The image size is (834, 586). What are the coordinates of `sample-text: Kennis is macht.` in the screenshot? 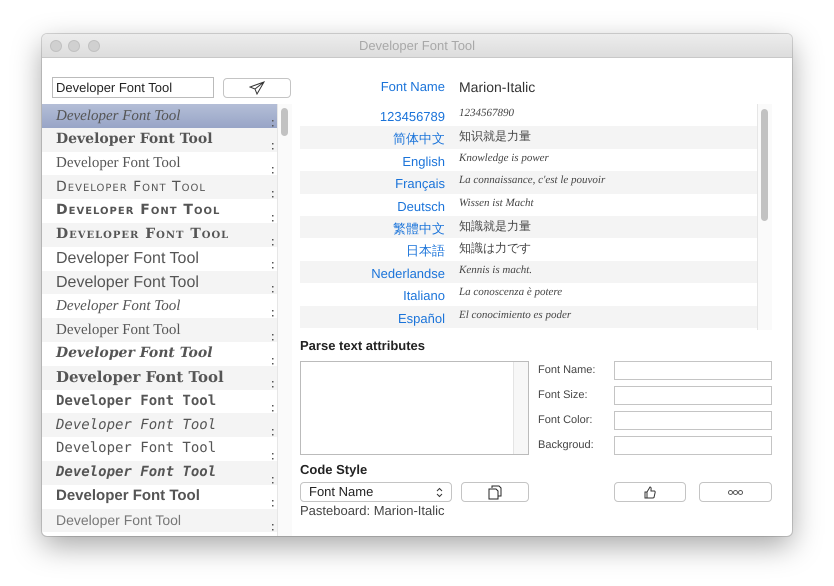 It's located at (495, 270).